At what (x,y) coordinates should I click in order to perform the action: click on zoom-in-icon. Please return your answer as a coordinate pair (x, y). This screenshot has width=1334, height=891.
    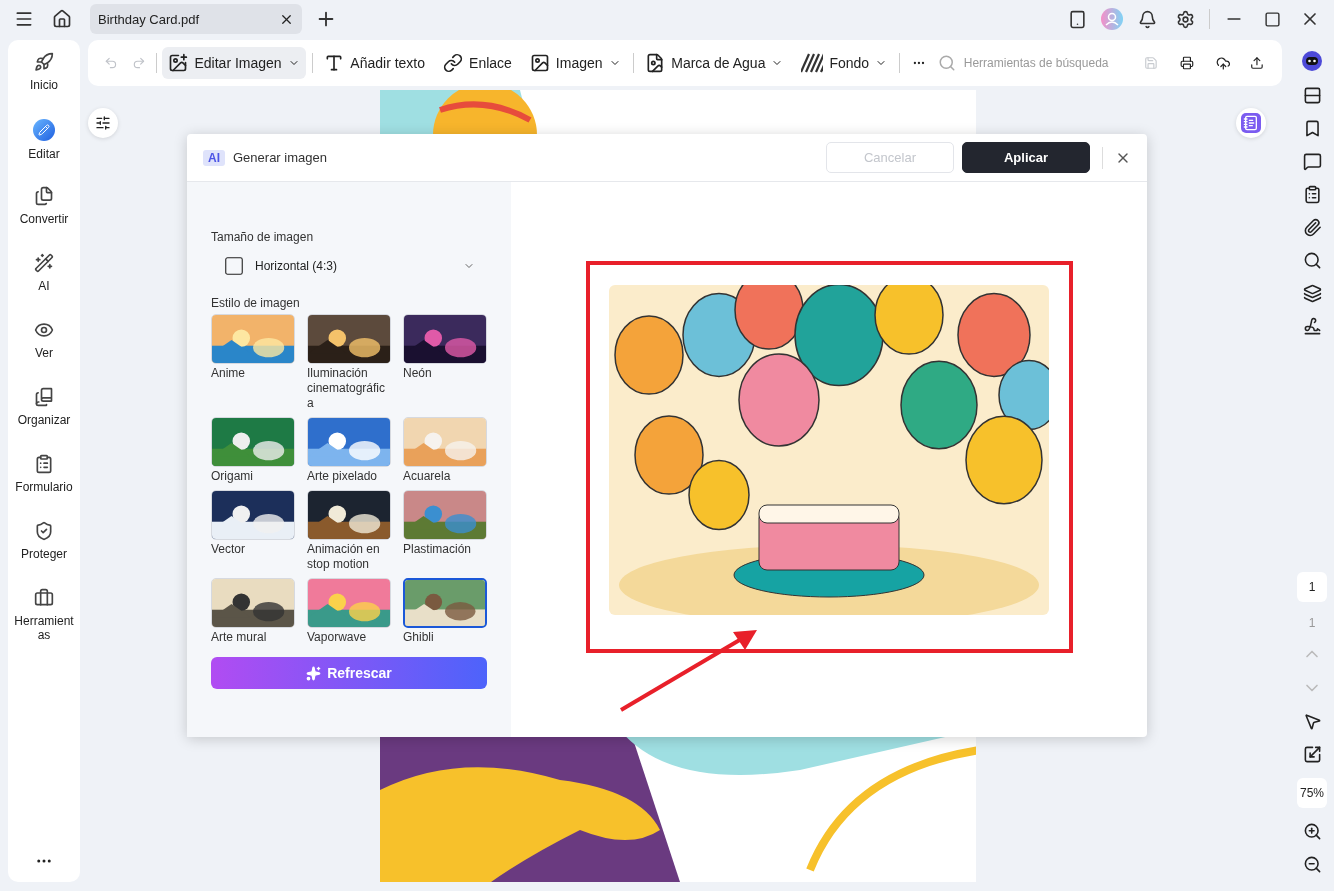
    Looking at the image, I should click on (1312, 831).